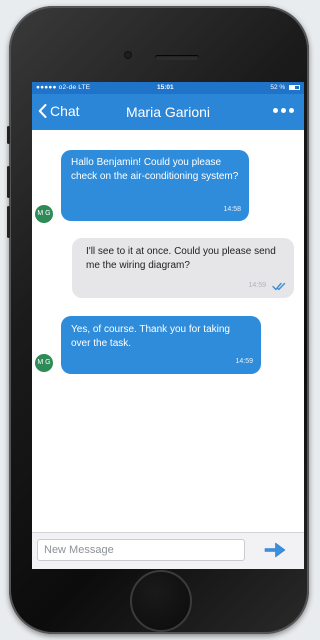 The image size is (320, 640). Describe the element at coordinates (275, 550) in the screenshot. I see `send-arrow-icon` at that location.